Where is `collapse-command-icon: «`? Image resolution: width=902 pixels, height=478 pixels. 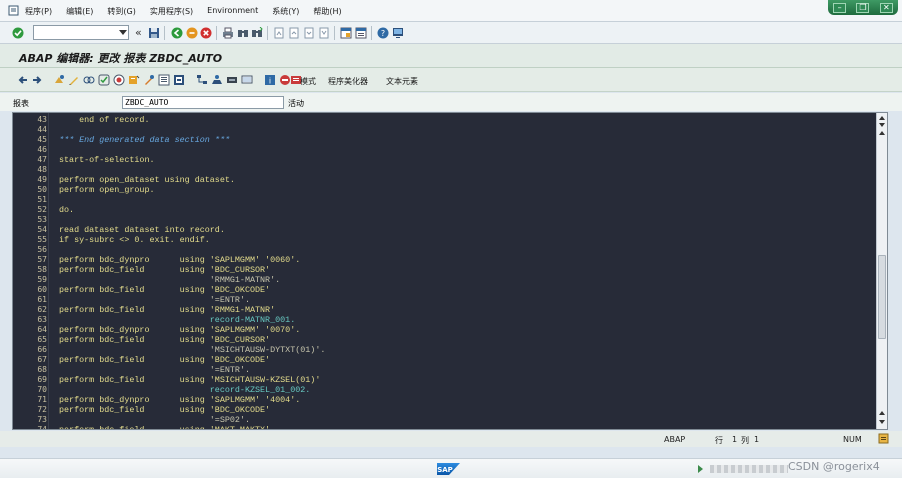
collapse-command-icon: « is located at coordinates (141, 32).